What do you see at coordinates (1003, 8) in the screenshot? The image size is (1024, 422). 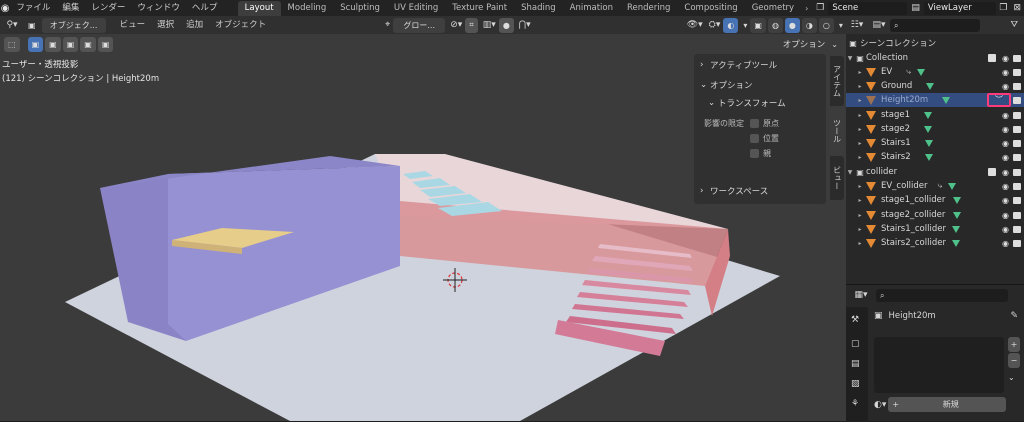 I see `copy-icon: ❐` at bounding box center [1003, 8].